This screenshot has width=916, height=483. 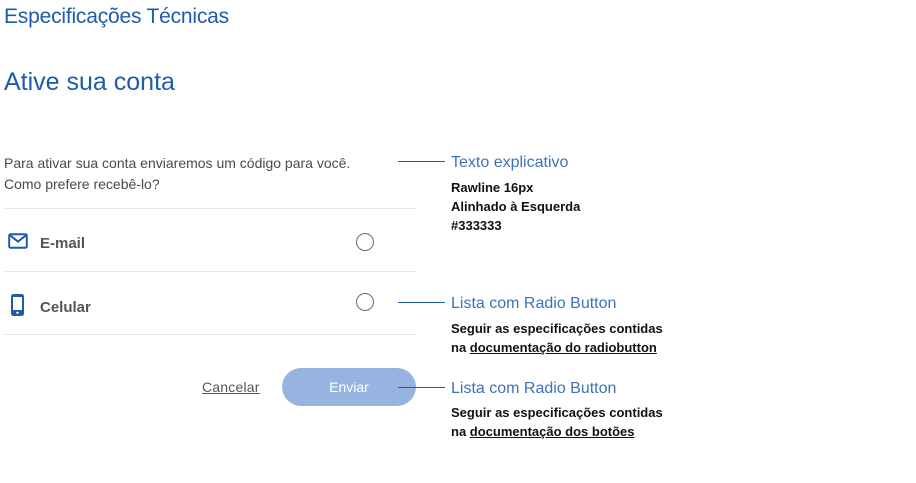 I want to click on option-email: E-mail, so click(x=210, y=240).